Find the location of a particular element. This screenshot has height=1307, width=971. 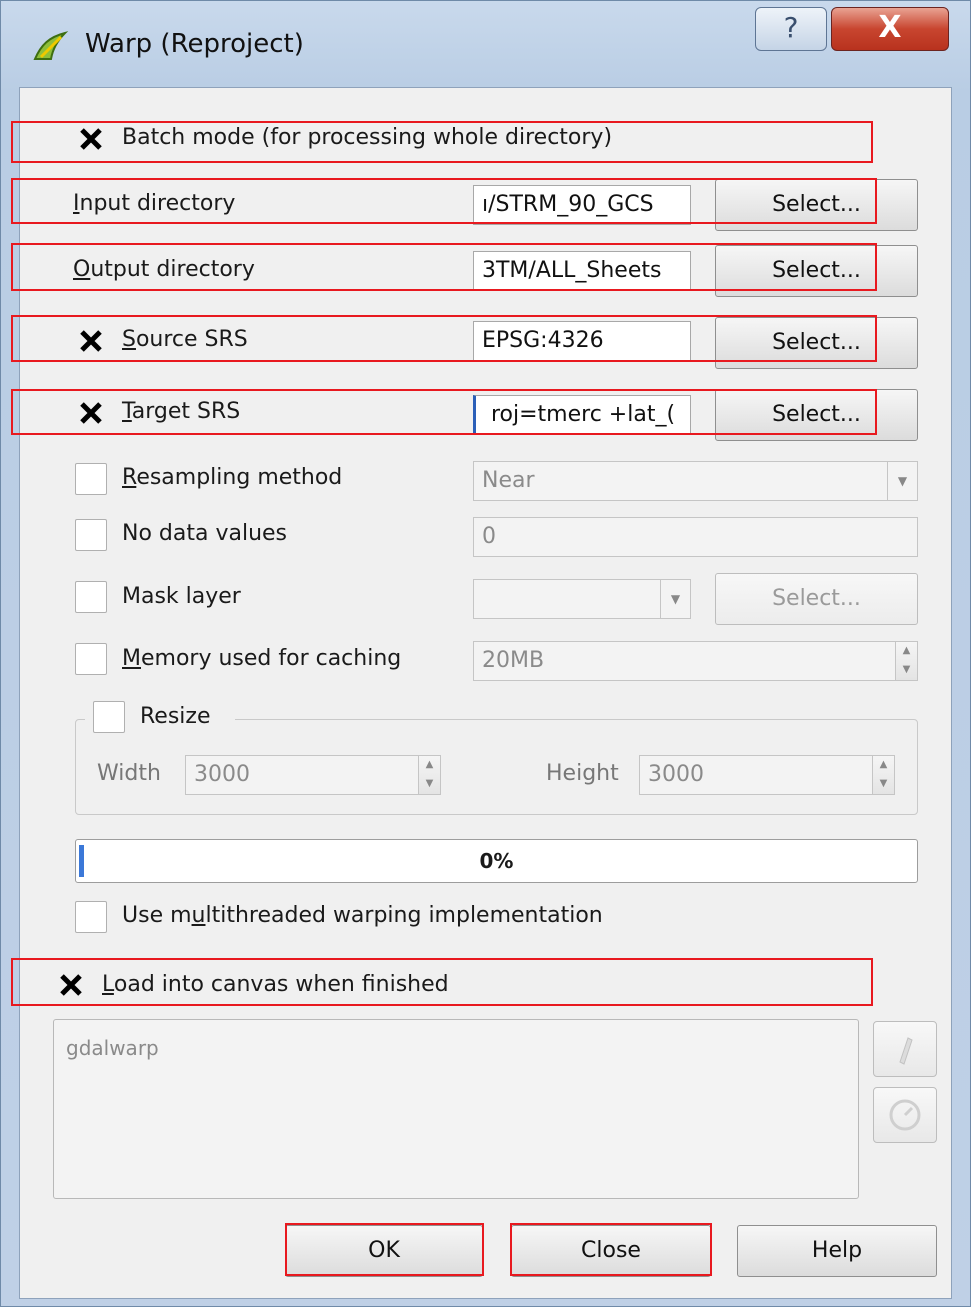

nodata-label: No data values is located at coordinates (205, 533).